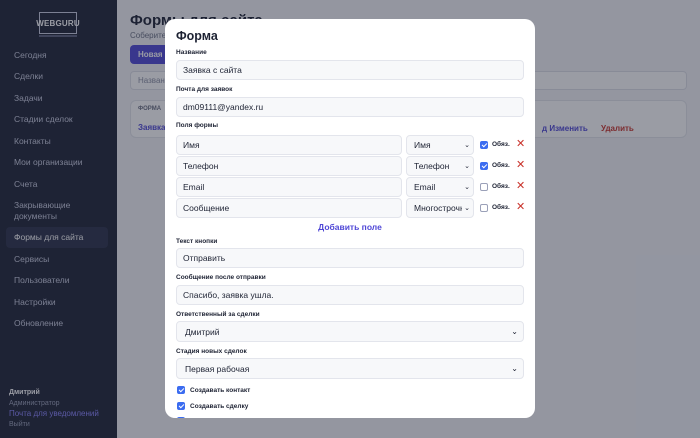  Describe the element at coordinates (440, 145) in the screenshot. I see `field-type-select: Имя ⌄` at that location.